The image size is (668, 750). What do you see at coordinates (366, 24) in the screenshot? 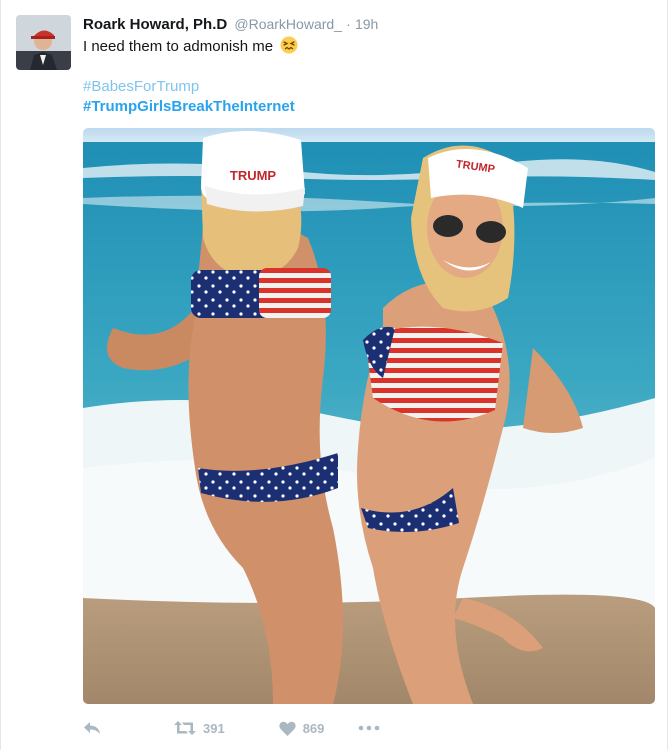
I see `tweet-timestamp: 19h` at bounding box center [366, 24].